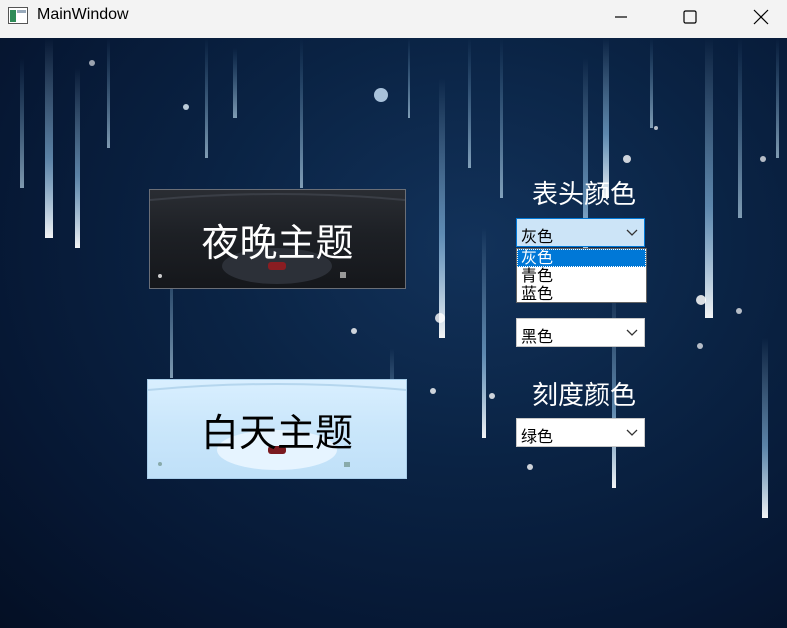  I want to click on header-color-label: 表头颜色, so click(583, 195).